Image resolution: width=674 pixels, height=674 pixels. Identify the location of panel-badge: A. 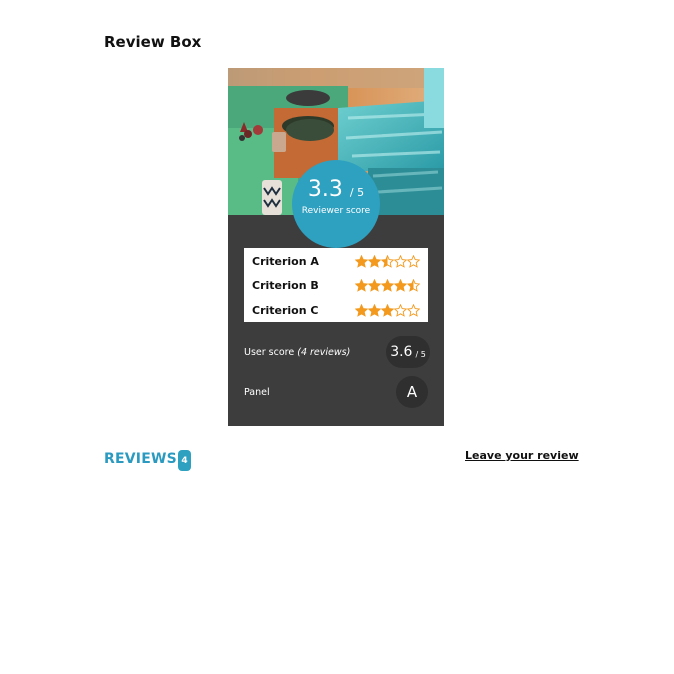
(412, 392).